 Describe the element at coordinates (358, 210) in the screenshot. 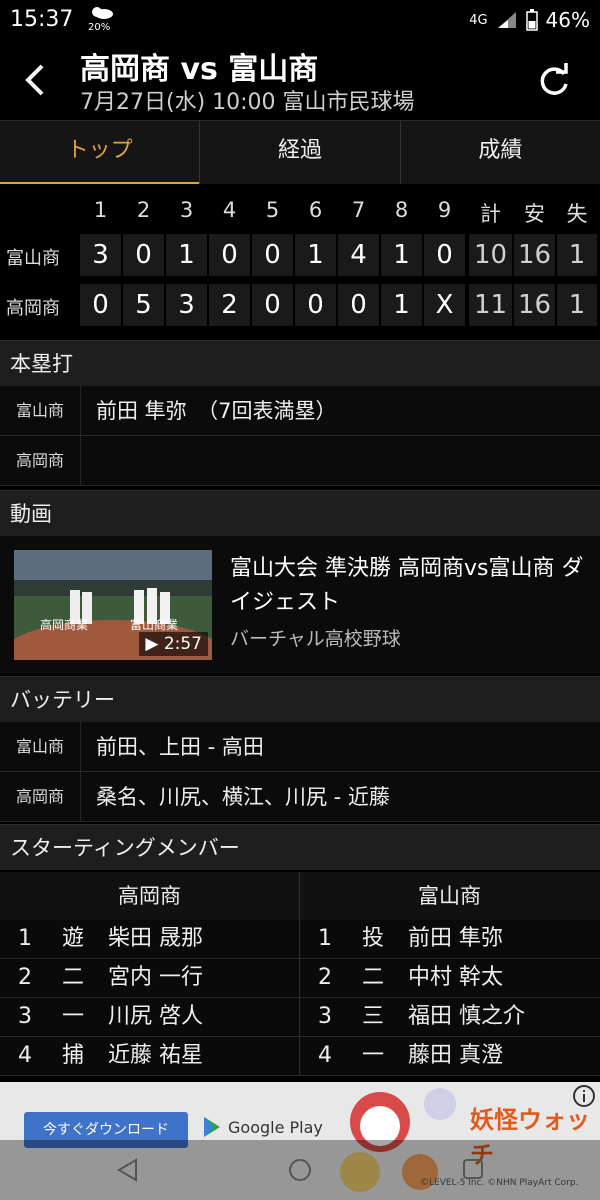

I see `inning-header: 7` at that location.